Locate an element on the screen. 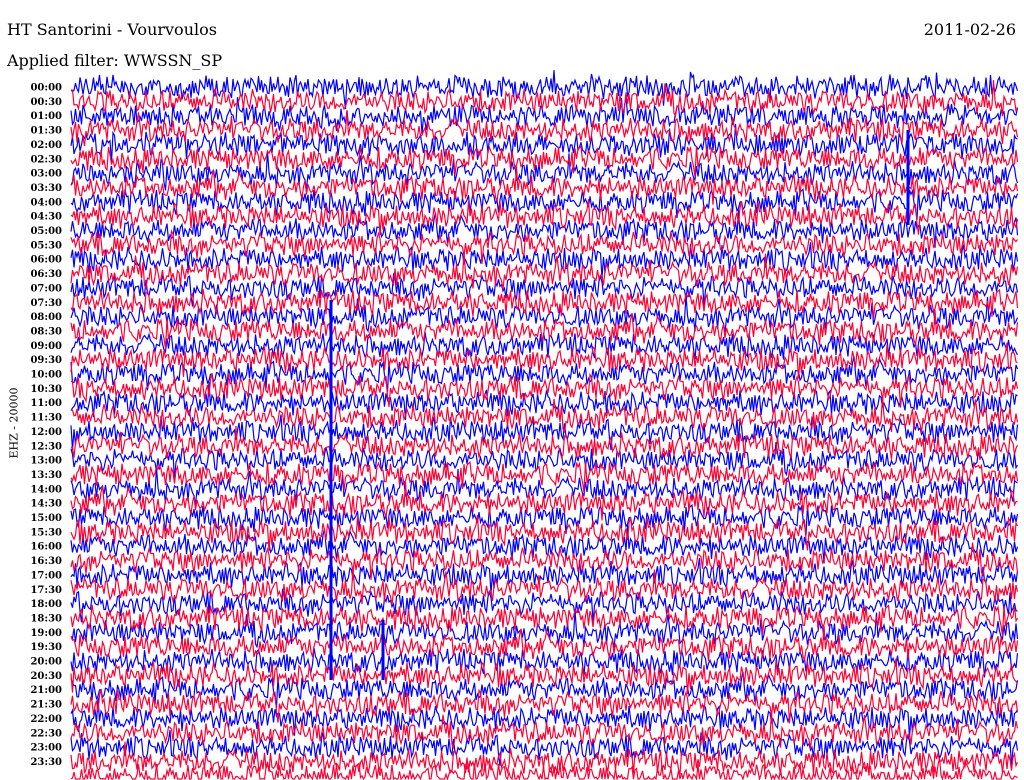 Image resolution: width=1024 pixels, height=780 pixels. time-tick-label: 23:30 is located at coordinates (46, 762).